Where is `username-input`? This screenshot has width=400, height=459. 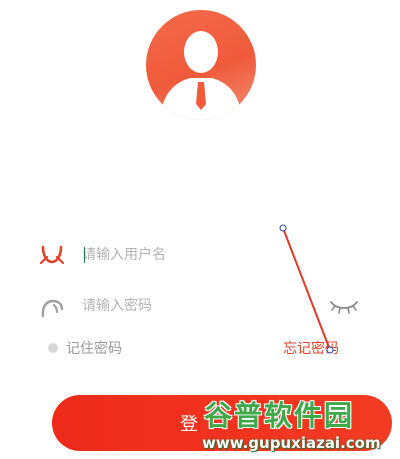 username-input is located at coordinates (192, 255).